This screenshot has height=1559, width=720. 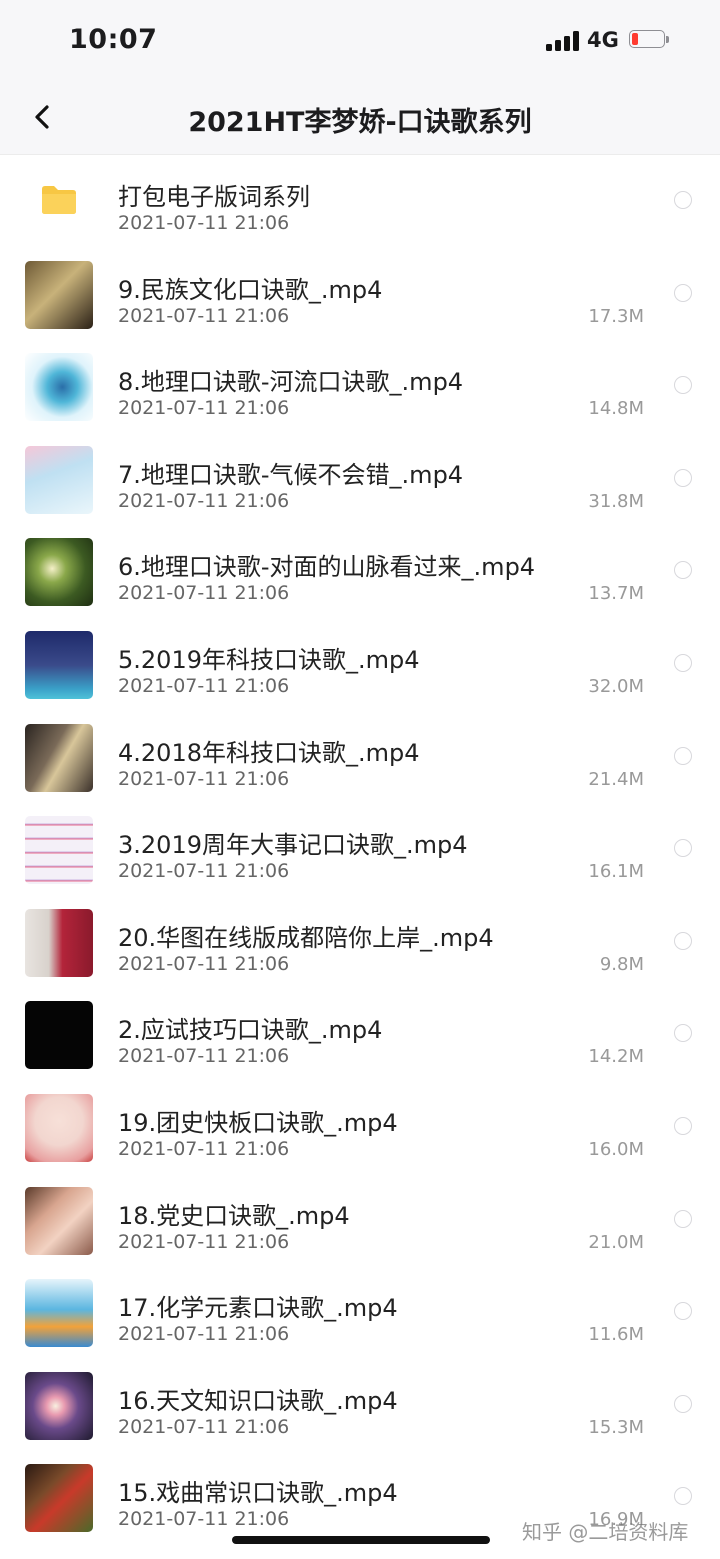 I want to click on file-name: 6.地理口诀歌-对面的山脉看过来_.mp4, so click(x=327, y=567).